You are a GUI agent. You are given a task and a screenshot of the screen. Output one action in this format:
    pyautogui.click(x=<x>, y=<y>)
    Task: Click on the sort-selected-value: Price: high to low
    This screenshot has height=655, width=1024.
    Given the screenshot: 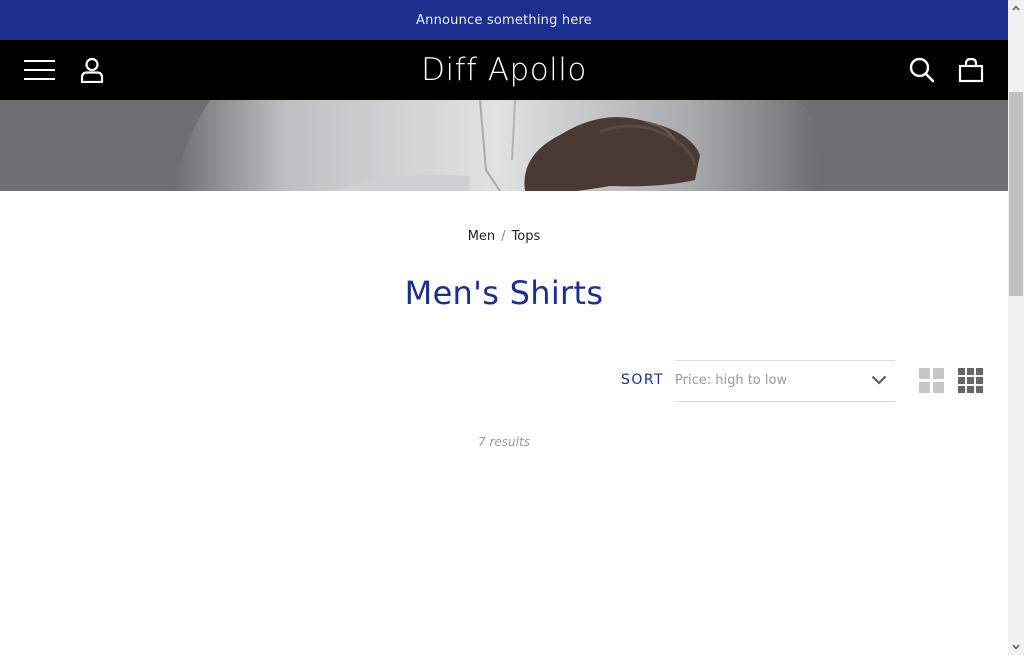 What is the action you would take?
    pyautogui.click(x=731, y=380)
    